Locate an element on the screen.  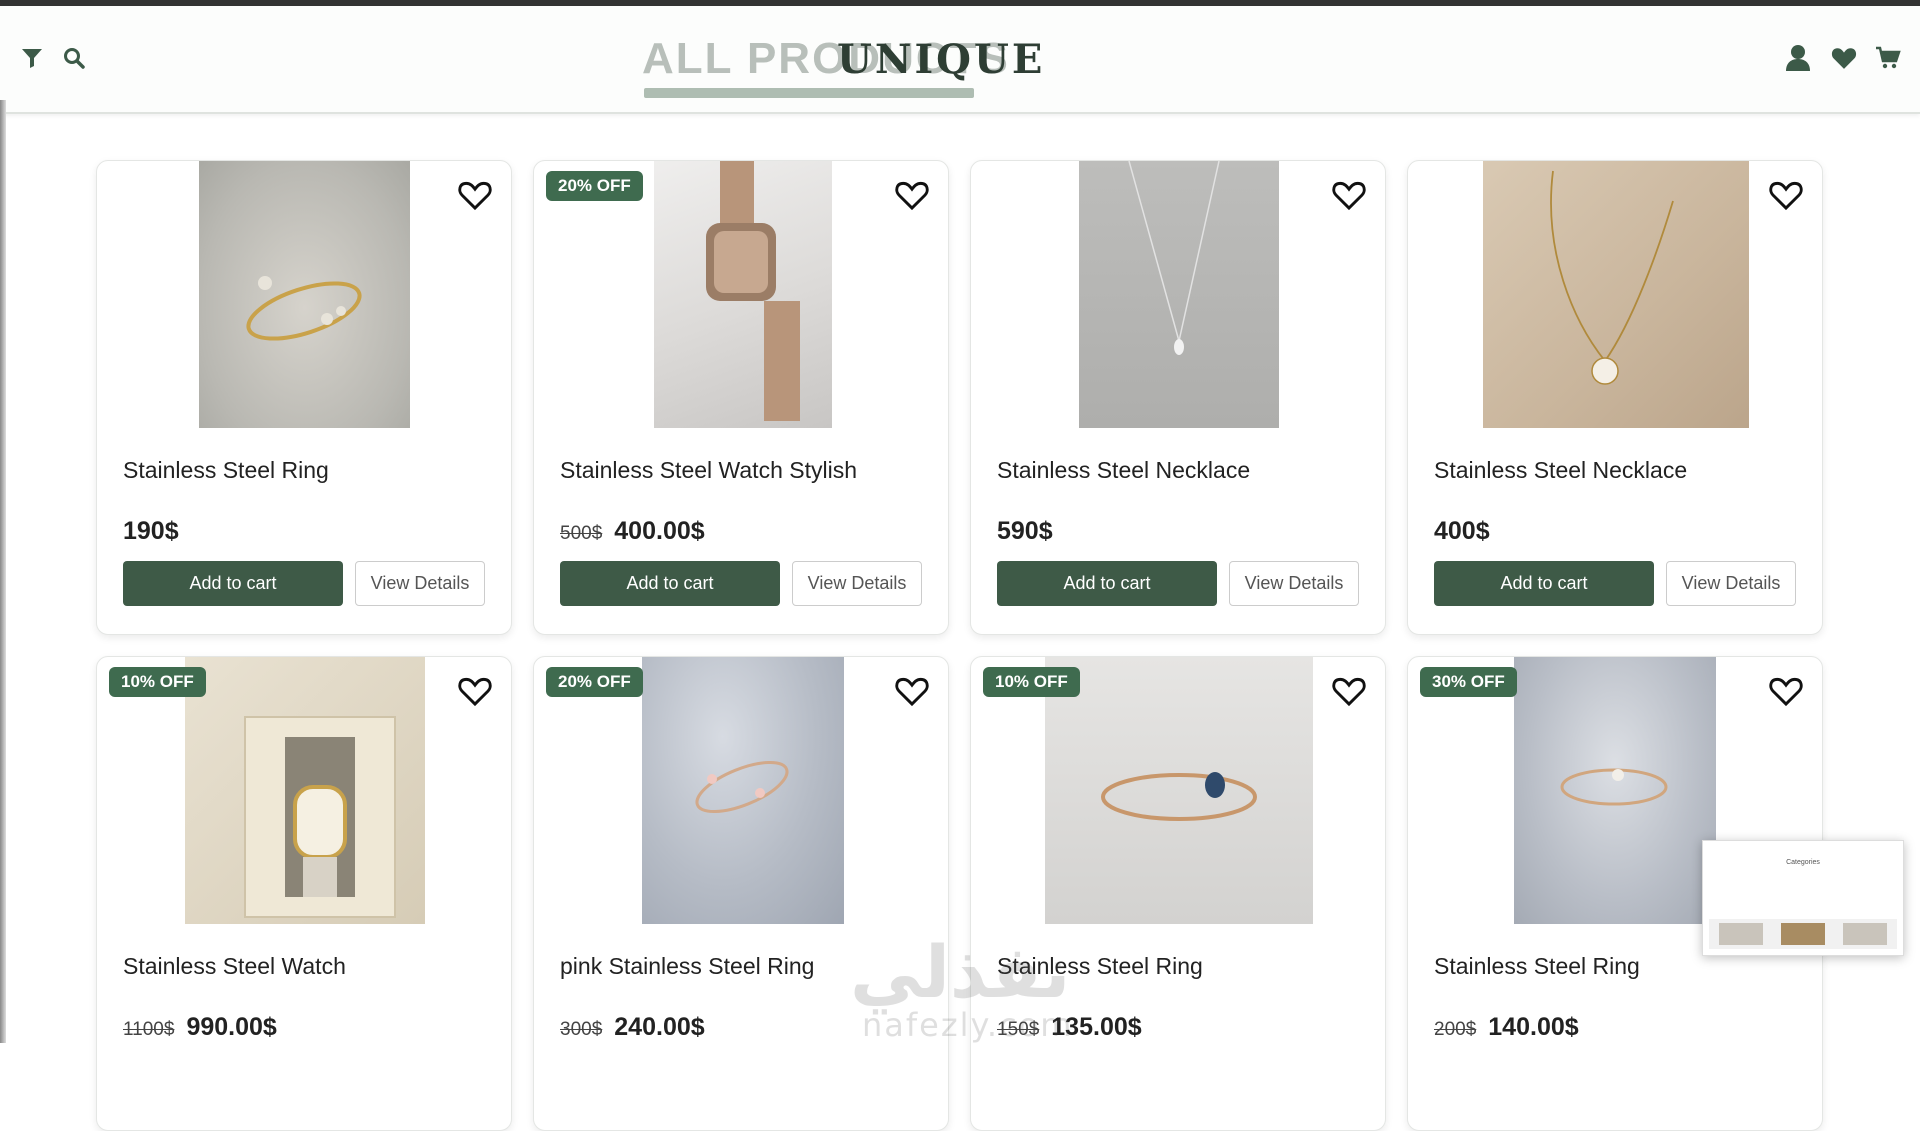
old-price: 1100$ is located at coordinates (149, 1029).